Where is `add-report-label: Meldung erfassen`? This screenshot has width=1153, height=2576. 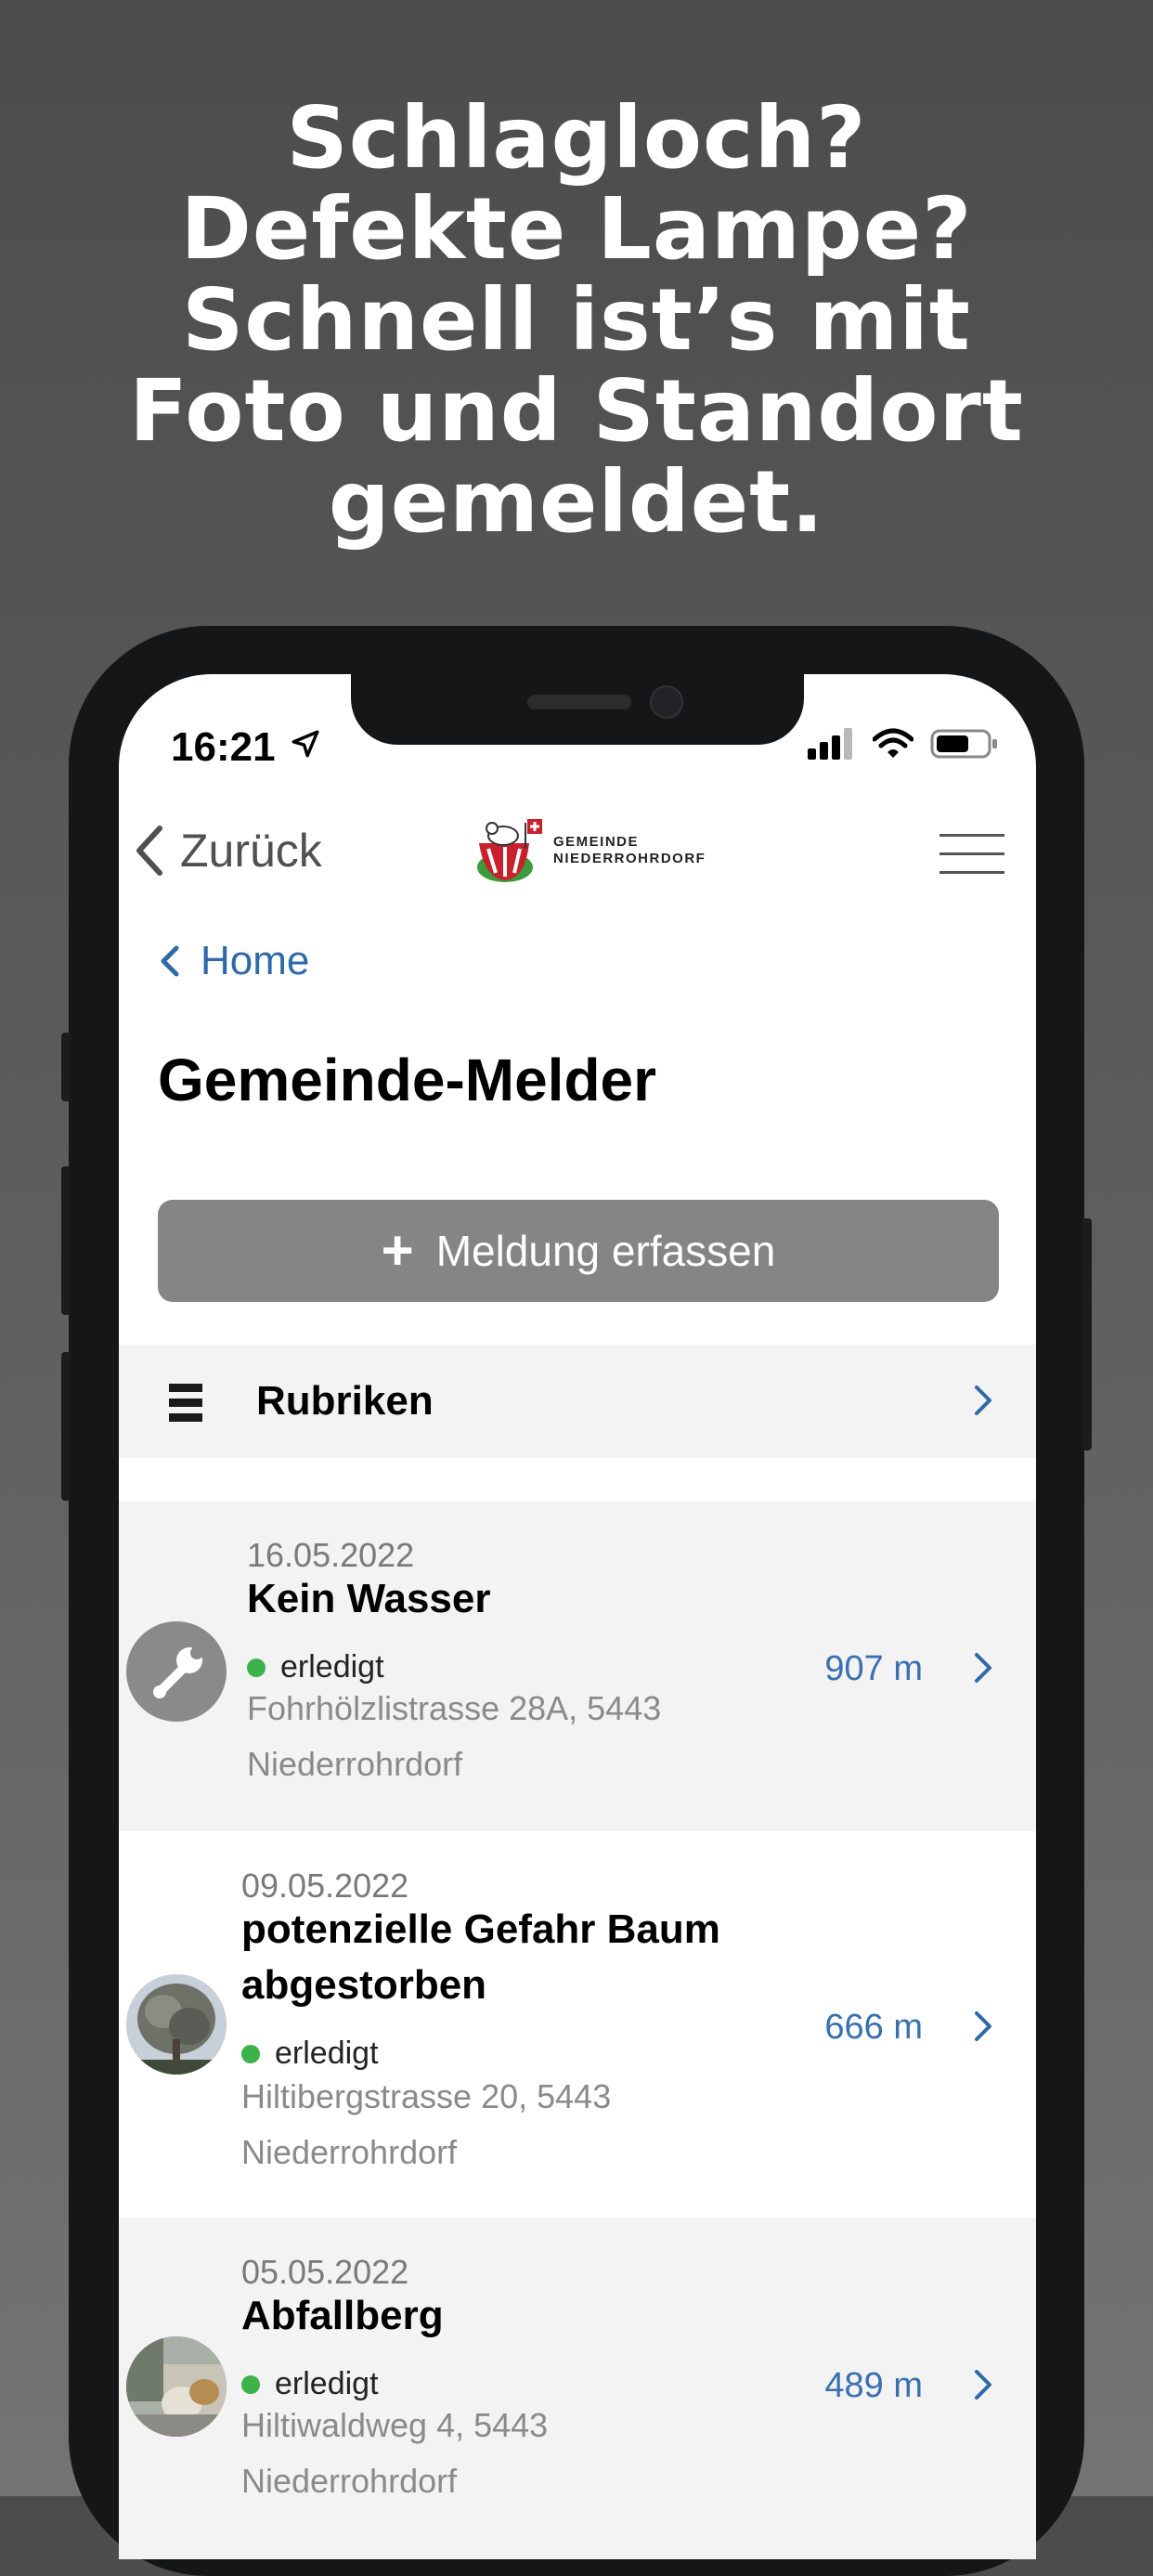
add-report-label: Meldung erfassen is located at coordinates (605, 1251).